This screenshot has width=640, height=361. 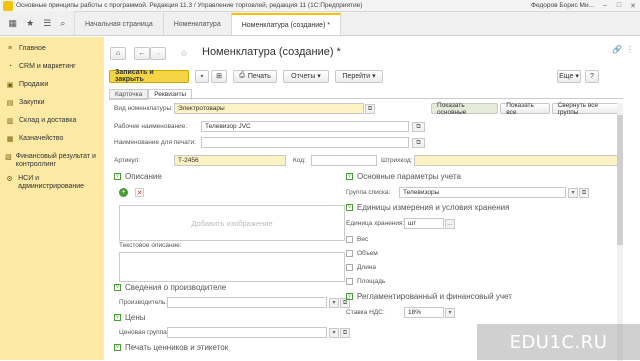 What do you see at coordinates (344, 160) in the screenshot?
I see `code-field` at bounding box center [344, 160].